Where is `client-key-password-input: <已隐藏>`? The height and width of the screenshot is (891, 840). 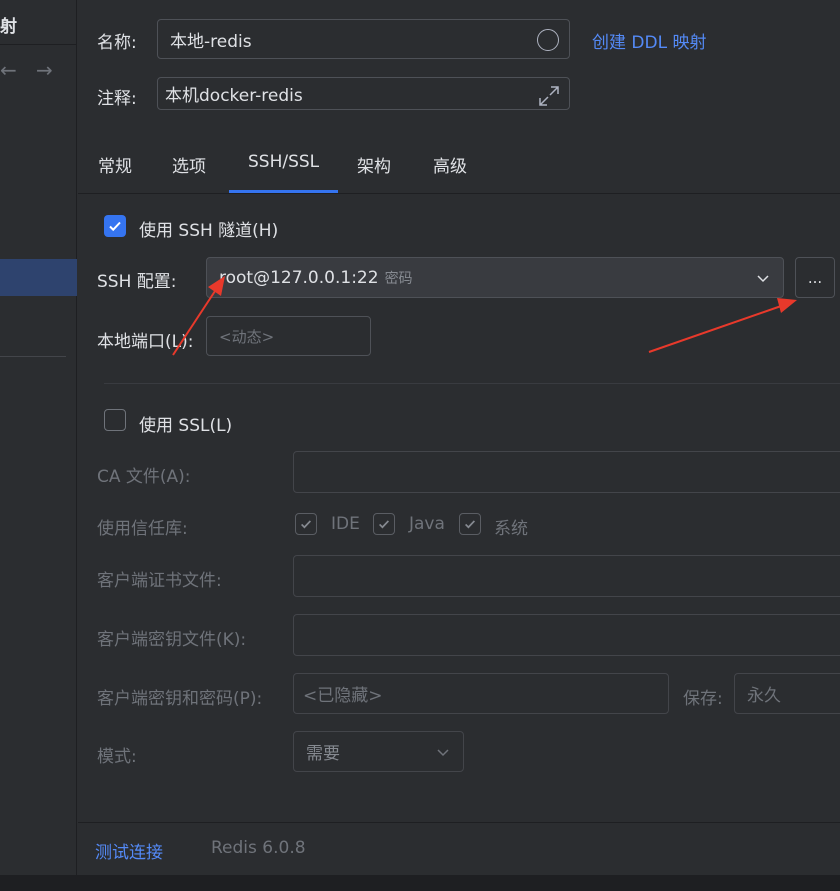 client-key-password-input: <已隐藏> is located at coordinates (481, 693).